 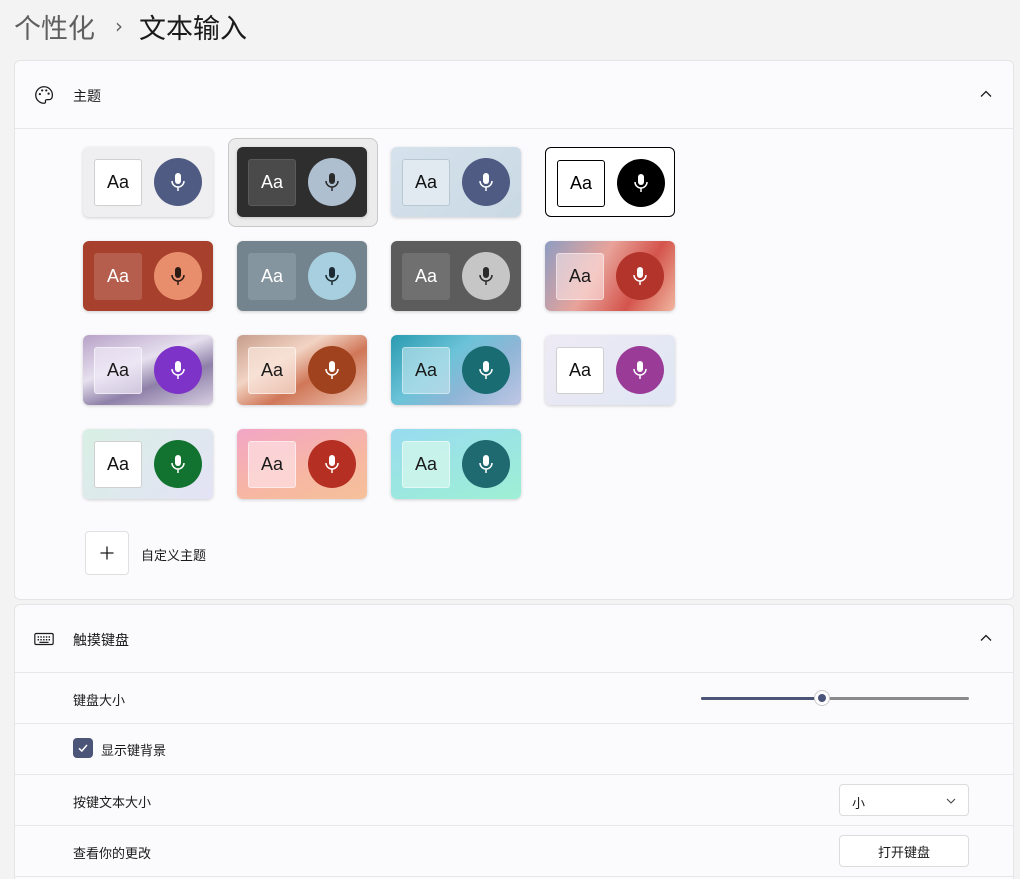 I want to click on plus-icon, so click(x=107, y=553).